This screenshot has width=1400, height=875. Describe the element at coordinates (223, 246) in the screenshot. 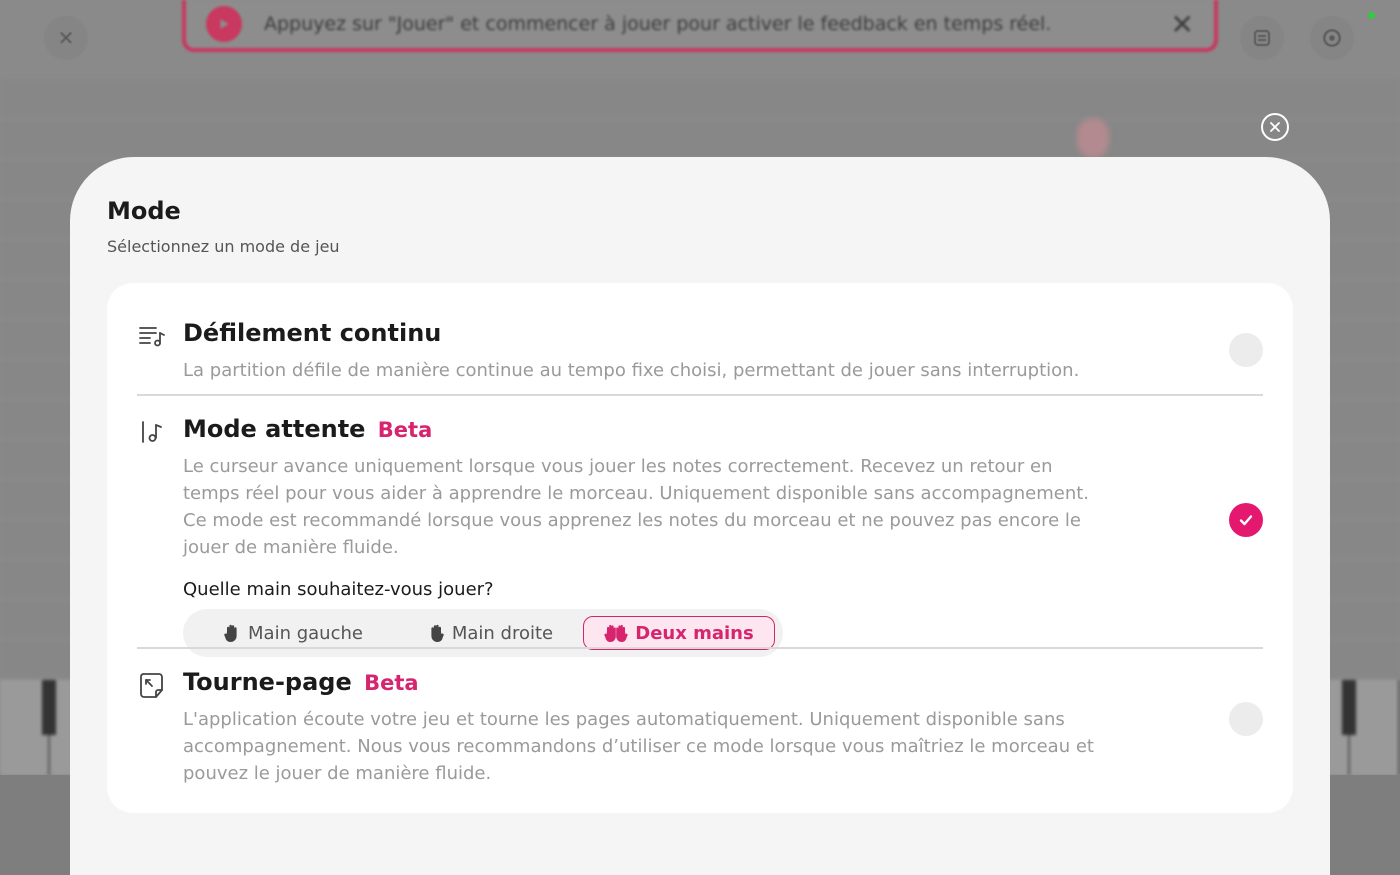

I see `sheet-subtitle: Sélectionnez un mode de jeu` at that location.